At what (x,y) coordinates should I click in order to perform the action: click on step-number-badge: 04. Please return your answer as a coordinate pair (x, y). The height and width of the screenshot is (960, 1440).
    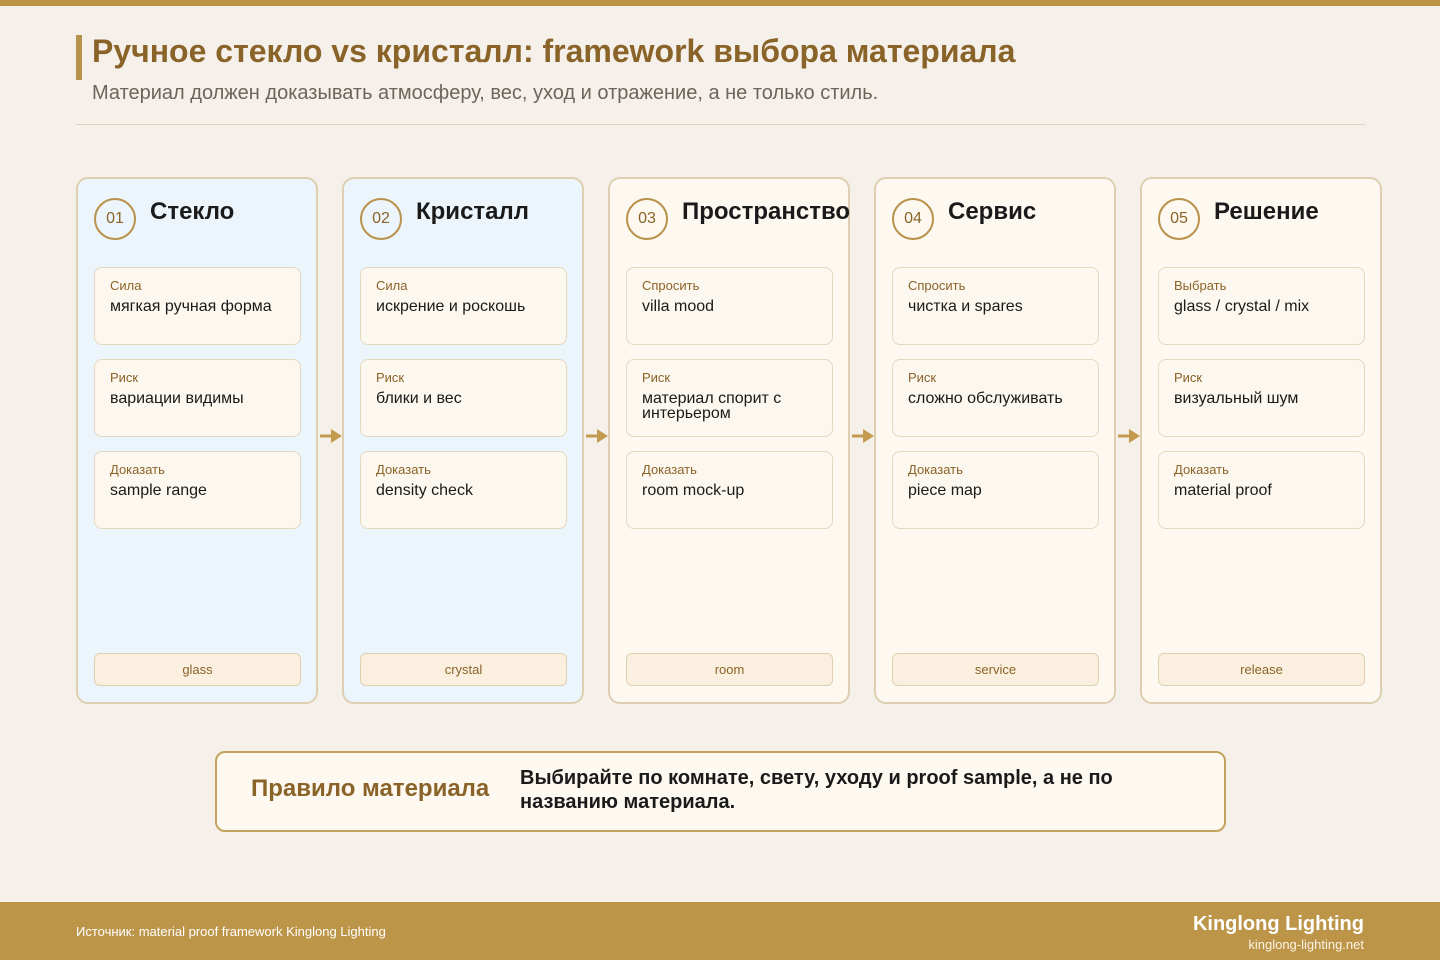
    Looking at the image, I should click on (913, 219).